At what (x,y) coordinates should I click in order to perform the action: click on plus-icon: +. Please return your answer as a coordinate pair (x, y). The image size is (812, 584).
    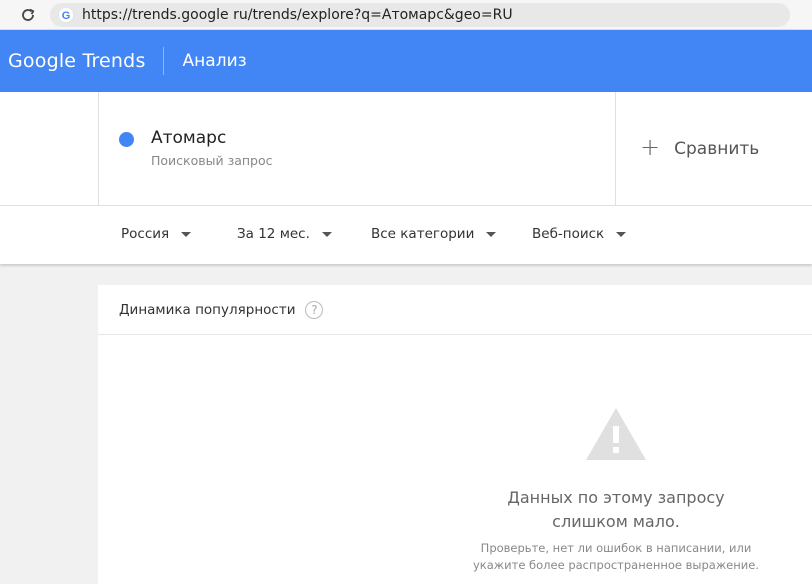
    Looking at the image, I should click on (650, 147).